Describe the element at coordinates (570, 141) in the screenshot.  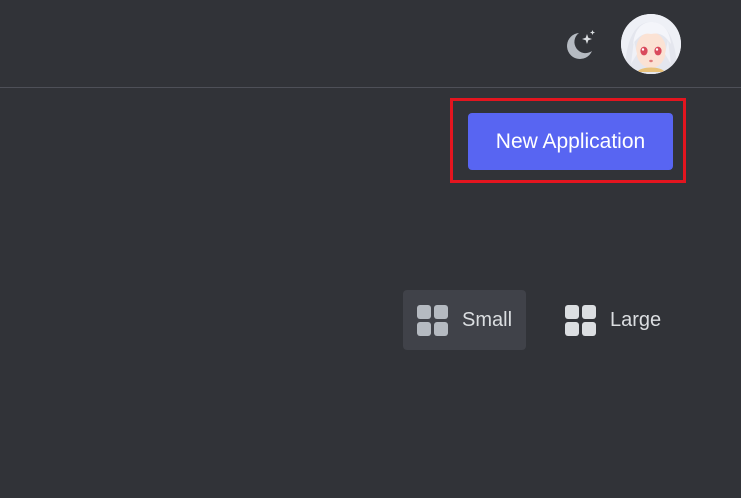
I see `new-application-button: New Application` at that location.